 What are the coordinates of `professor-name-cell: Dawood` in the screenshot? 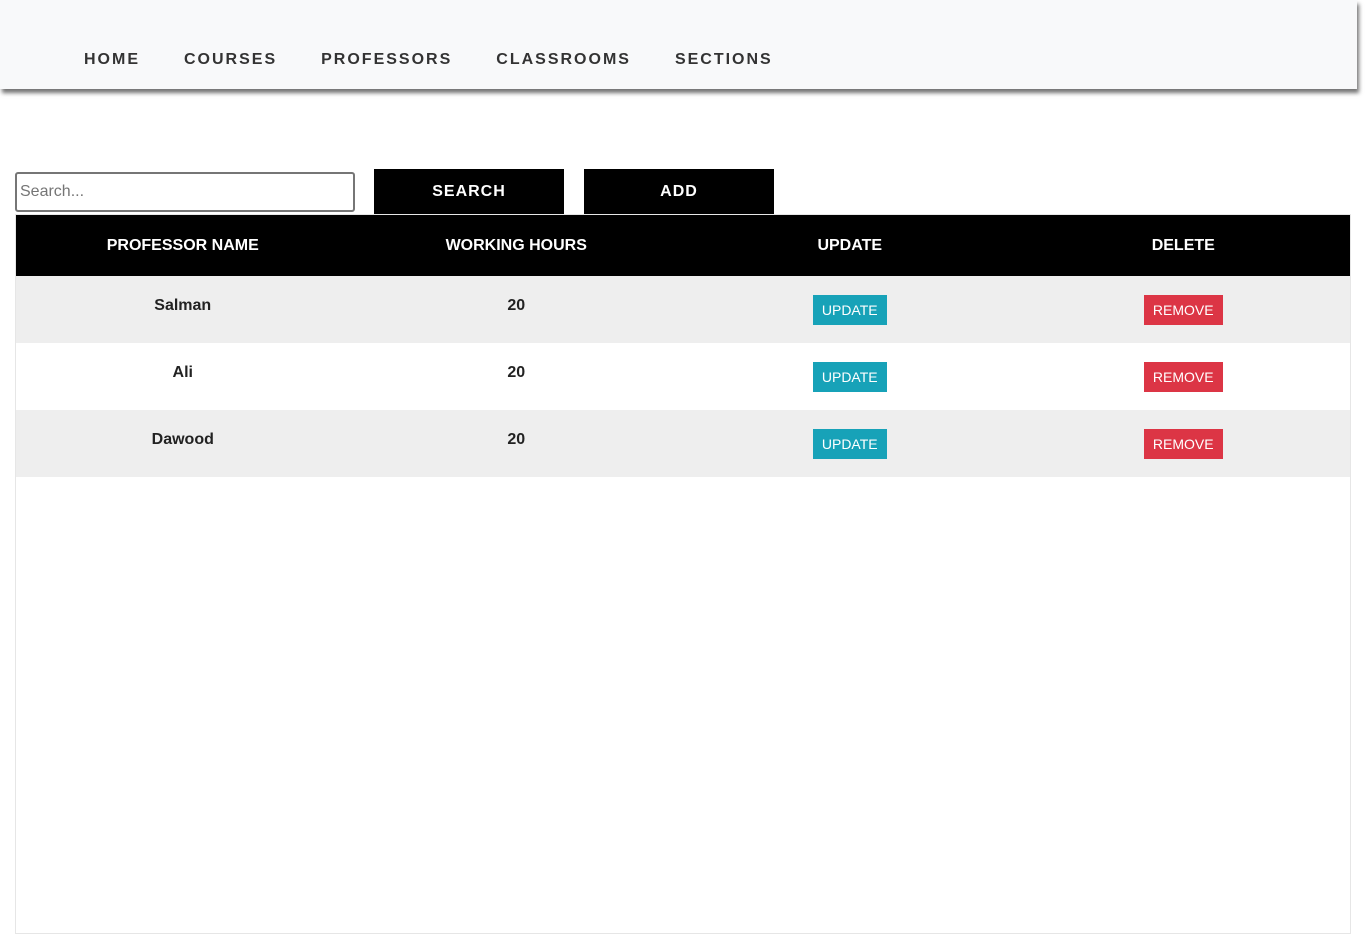 It's located at (182, 439).